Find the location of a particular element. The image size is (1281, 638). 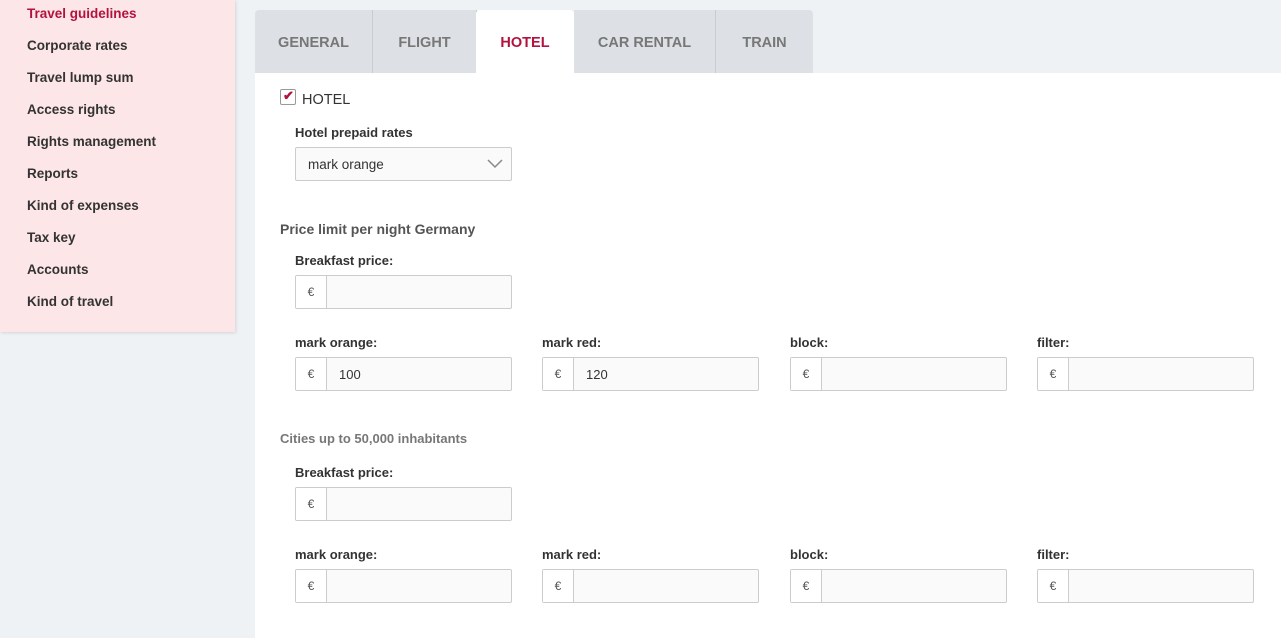

hotel-checkbox: ✔ is located at coordinates (288, 96).